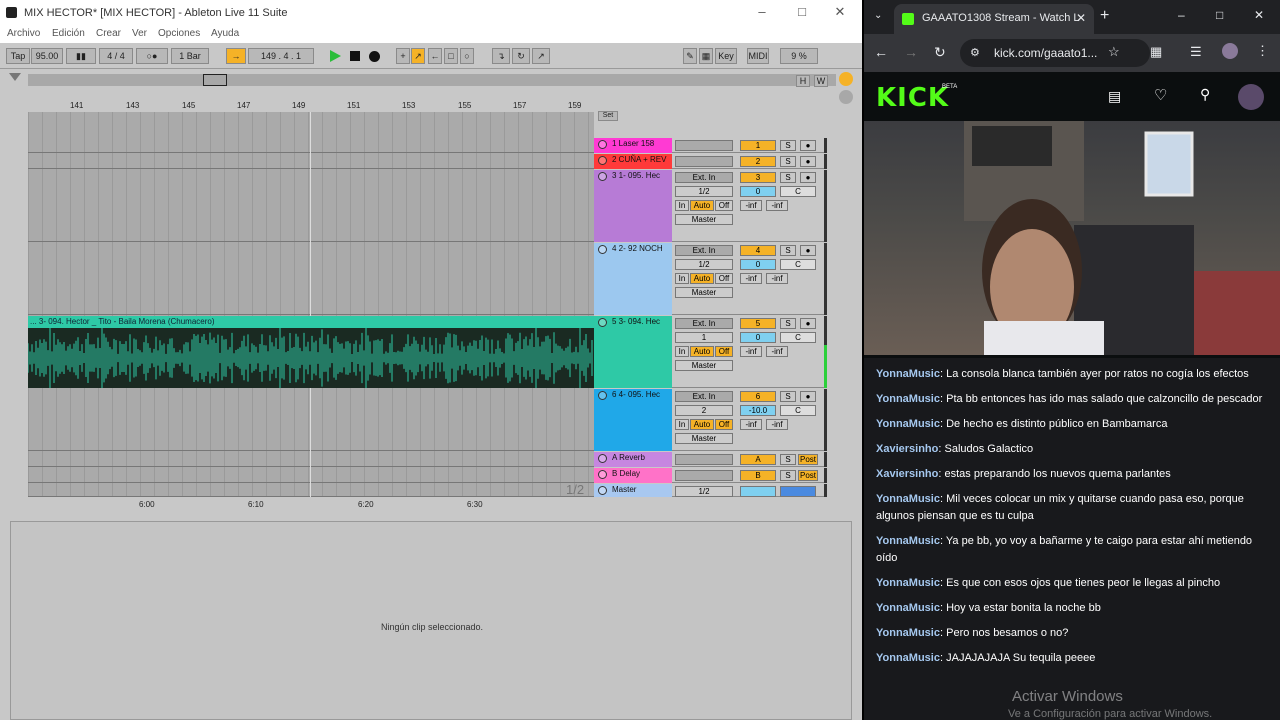  Describe the element at coordinates (1114, 52) in the screenshot. I see `bookmark-star-icon: ☆` at that location.